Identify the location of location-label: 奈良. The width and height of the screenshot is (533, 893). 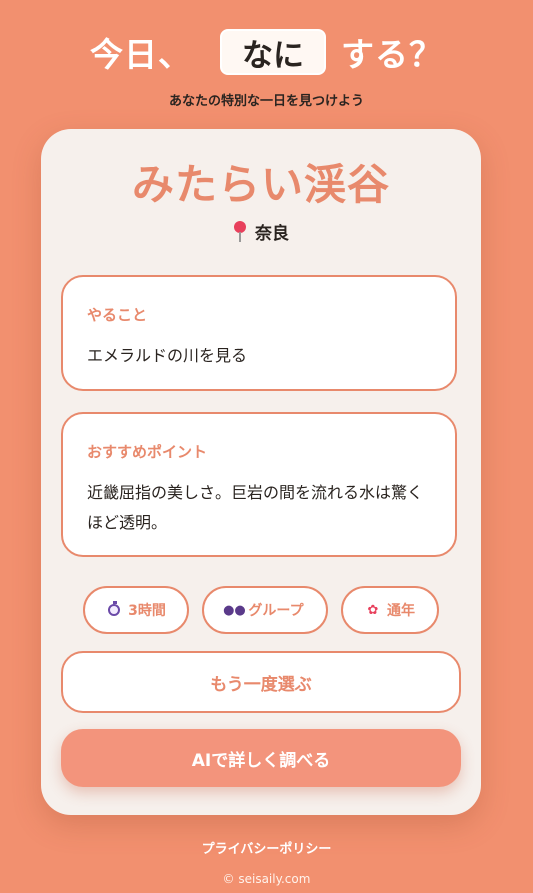
(272, 234).